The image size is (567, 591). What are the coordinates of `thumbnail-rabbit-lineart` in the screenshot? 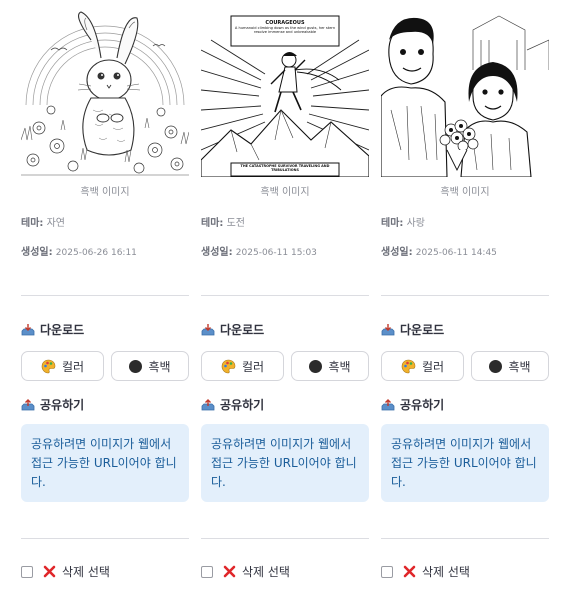 It's located at (105, 93).